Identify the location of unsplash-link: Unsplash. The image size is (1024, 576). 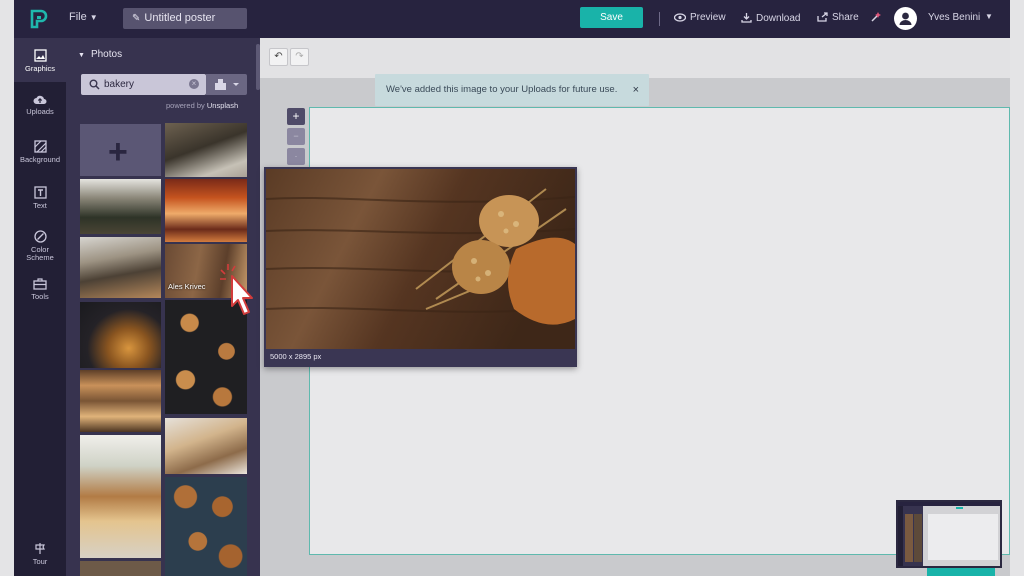
(222, 105).